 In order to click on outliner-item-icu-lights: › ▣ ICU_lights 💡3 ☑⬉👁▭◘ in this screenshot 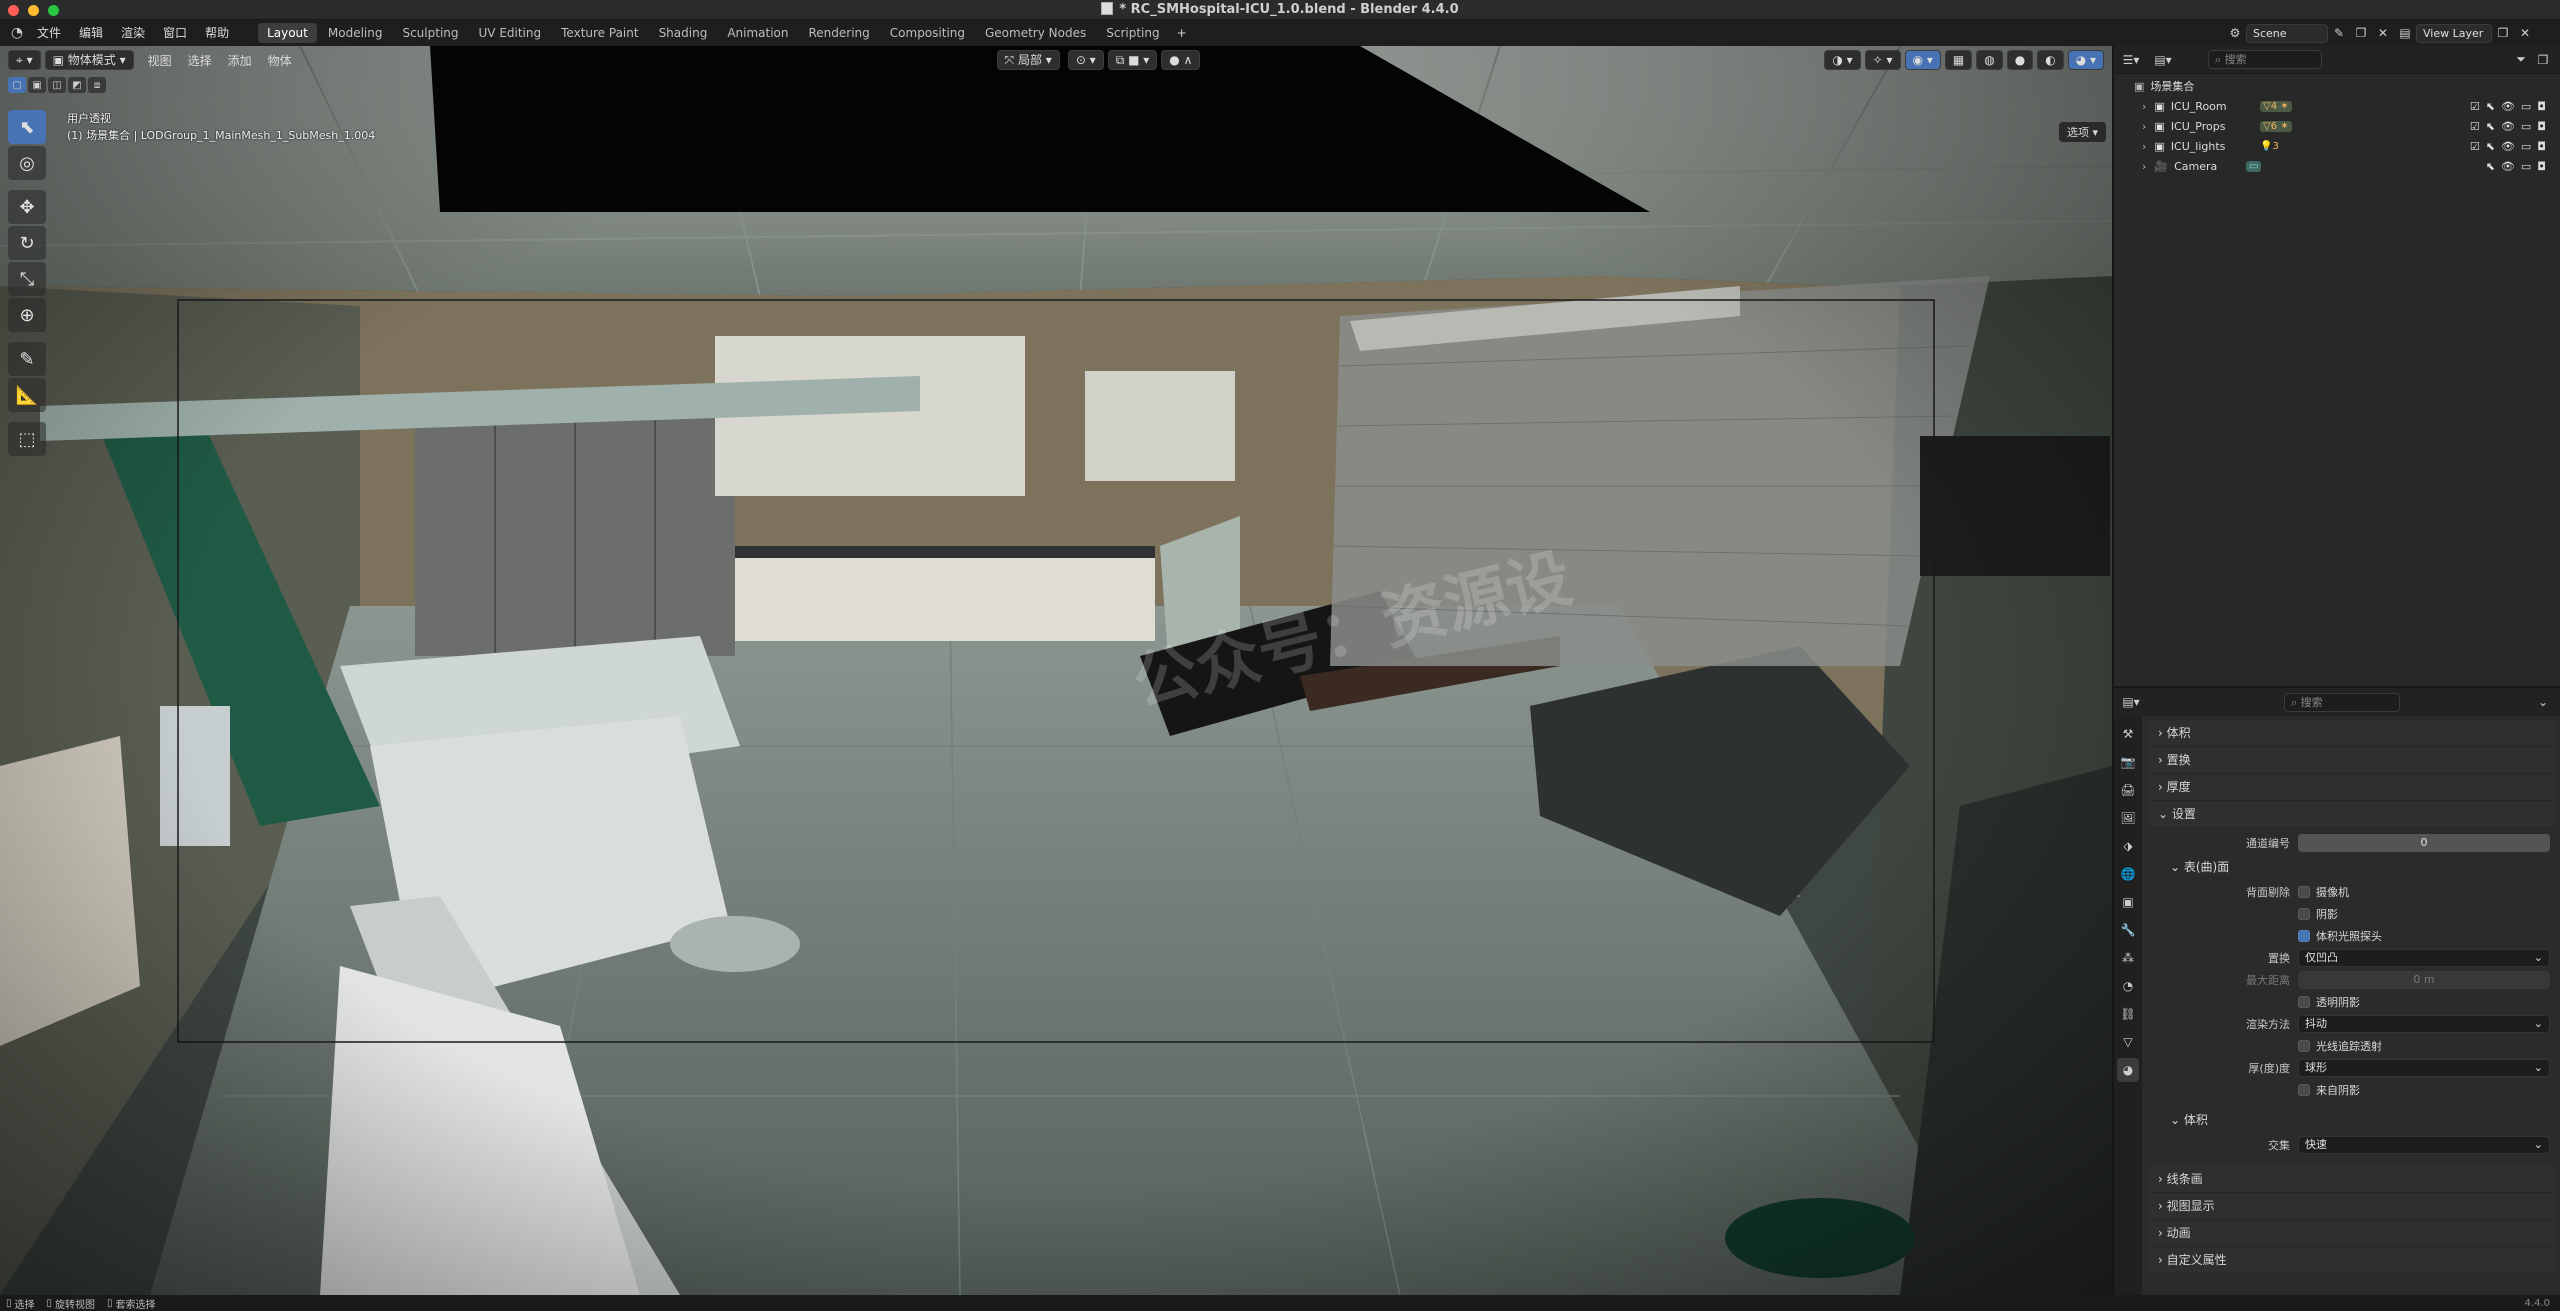, I will do `click(2337, 146)`.